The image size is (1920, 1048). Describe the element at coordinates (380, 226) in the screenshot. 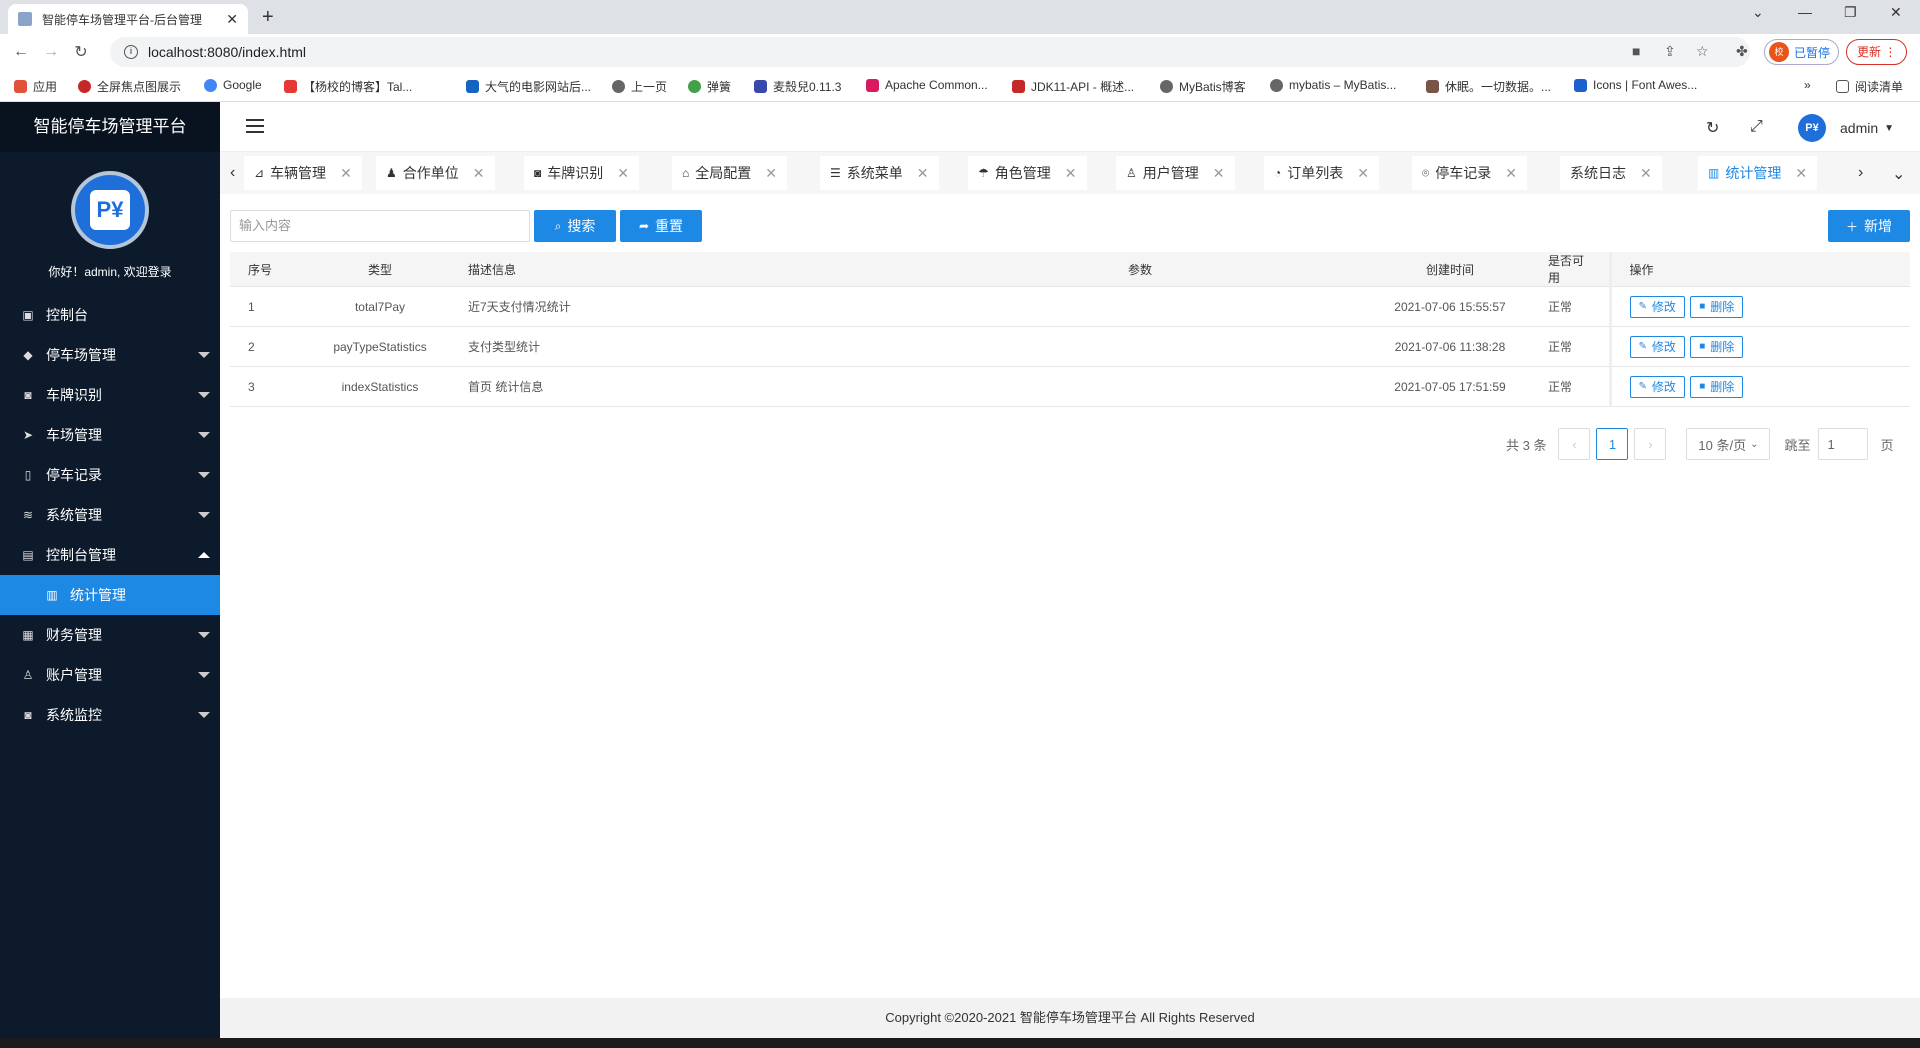

I see `search-input: 输入内容` at that location.